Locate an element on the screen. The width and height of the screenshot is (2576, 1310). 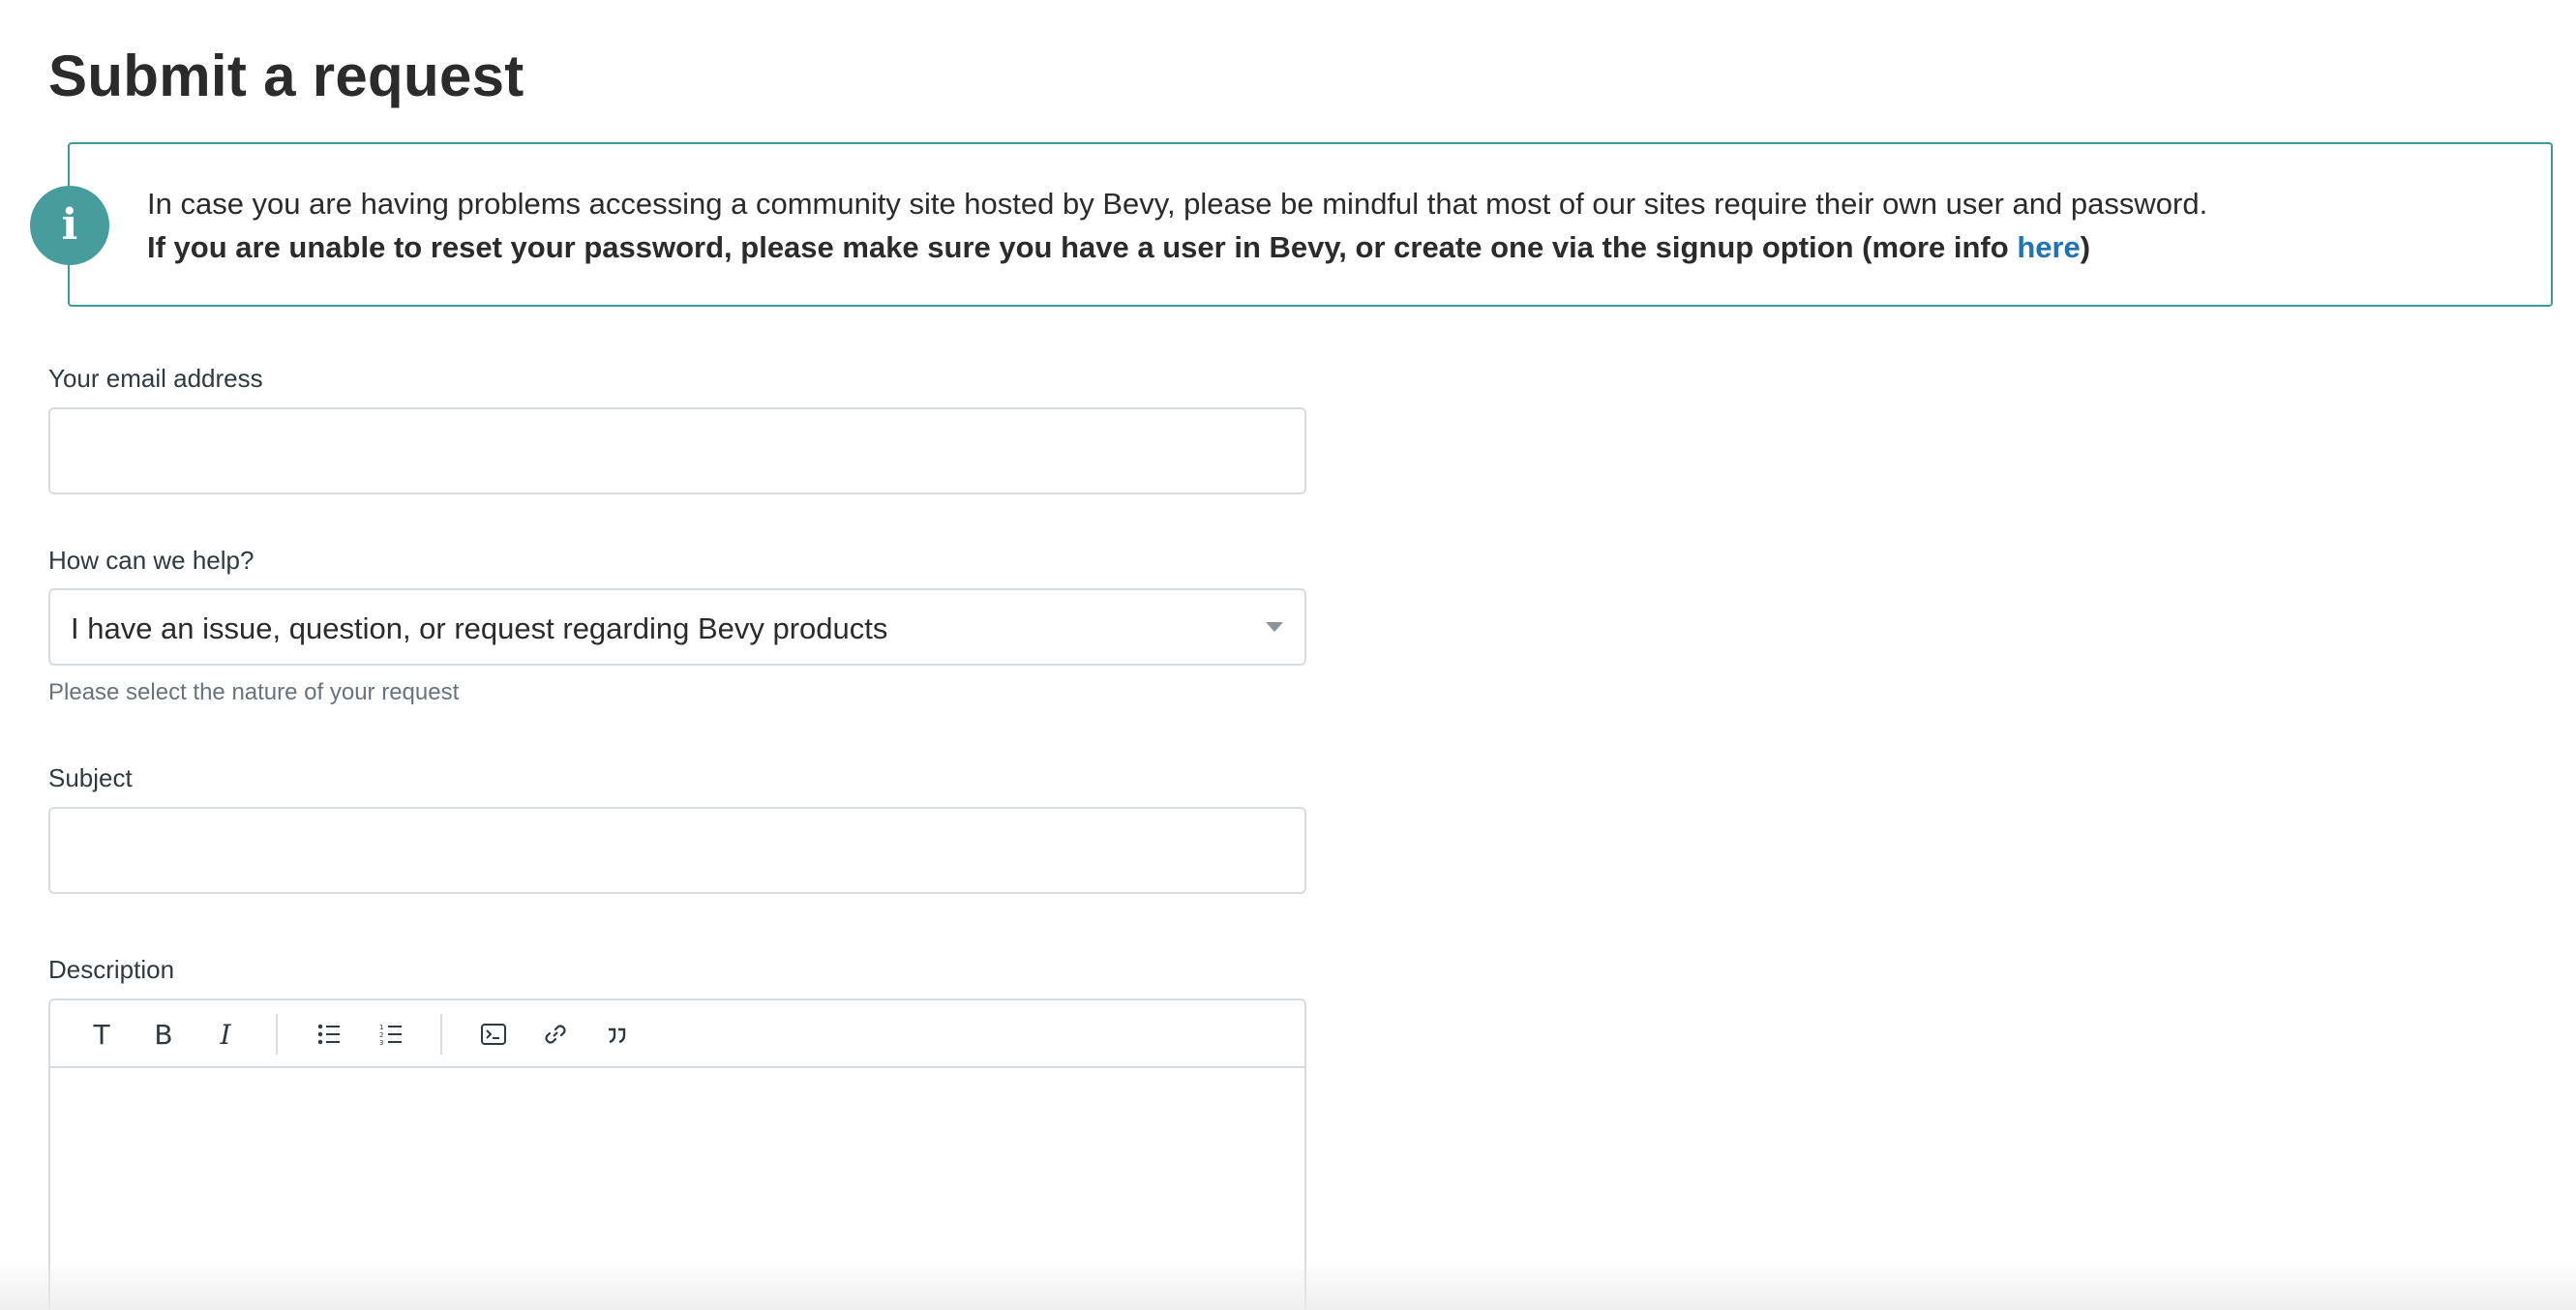
chevron-down-icon is located at coordinates (1274, 627).